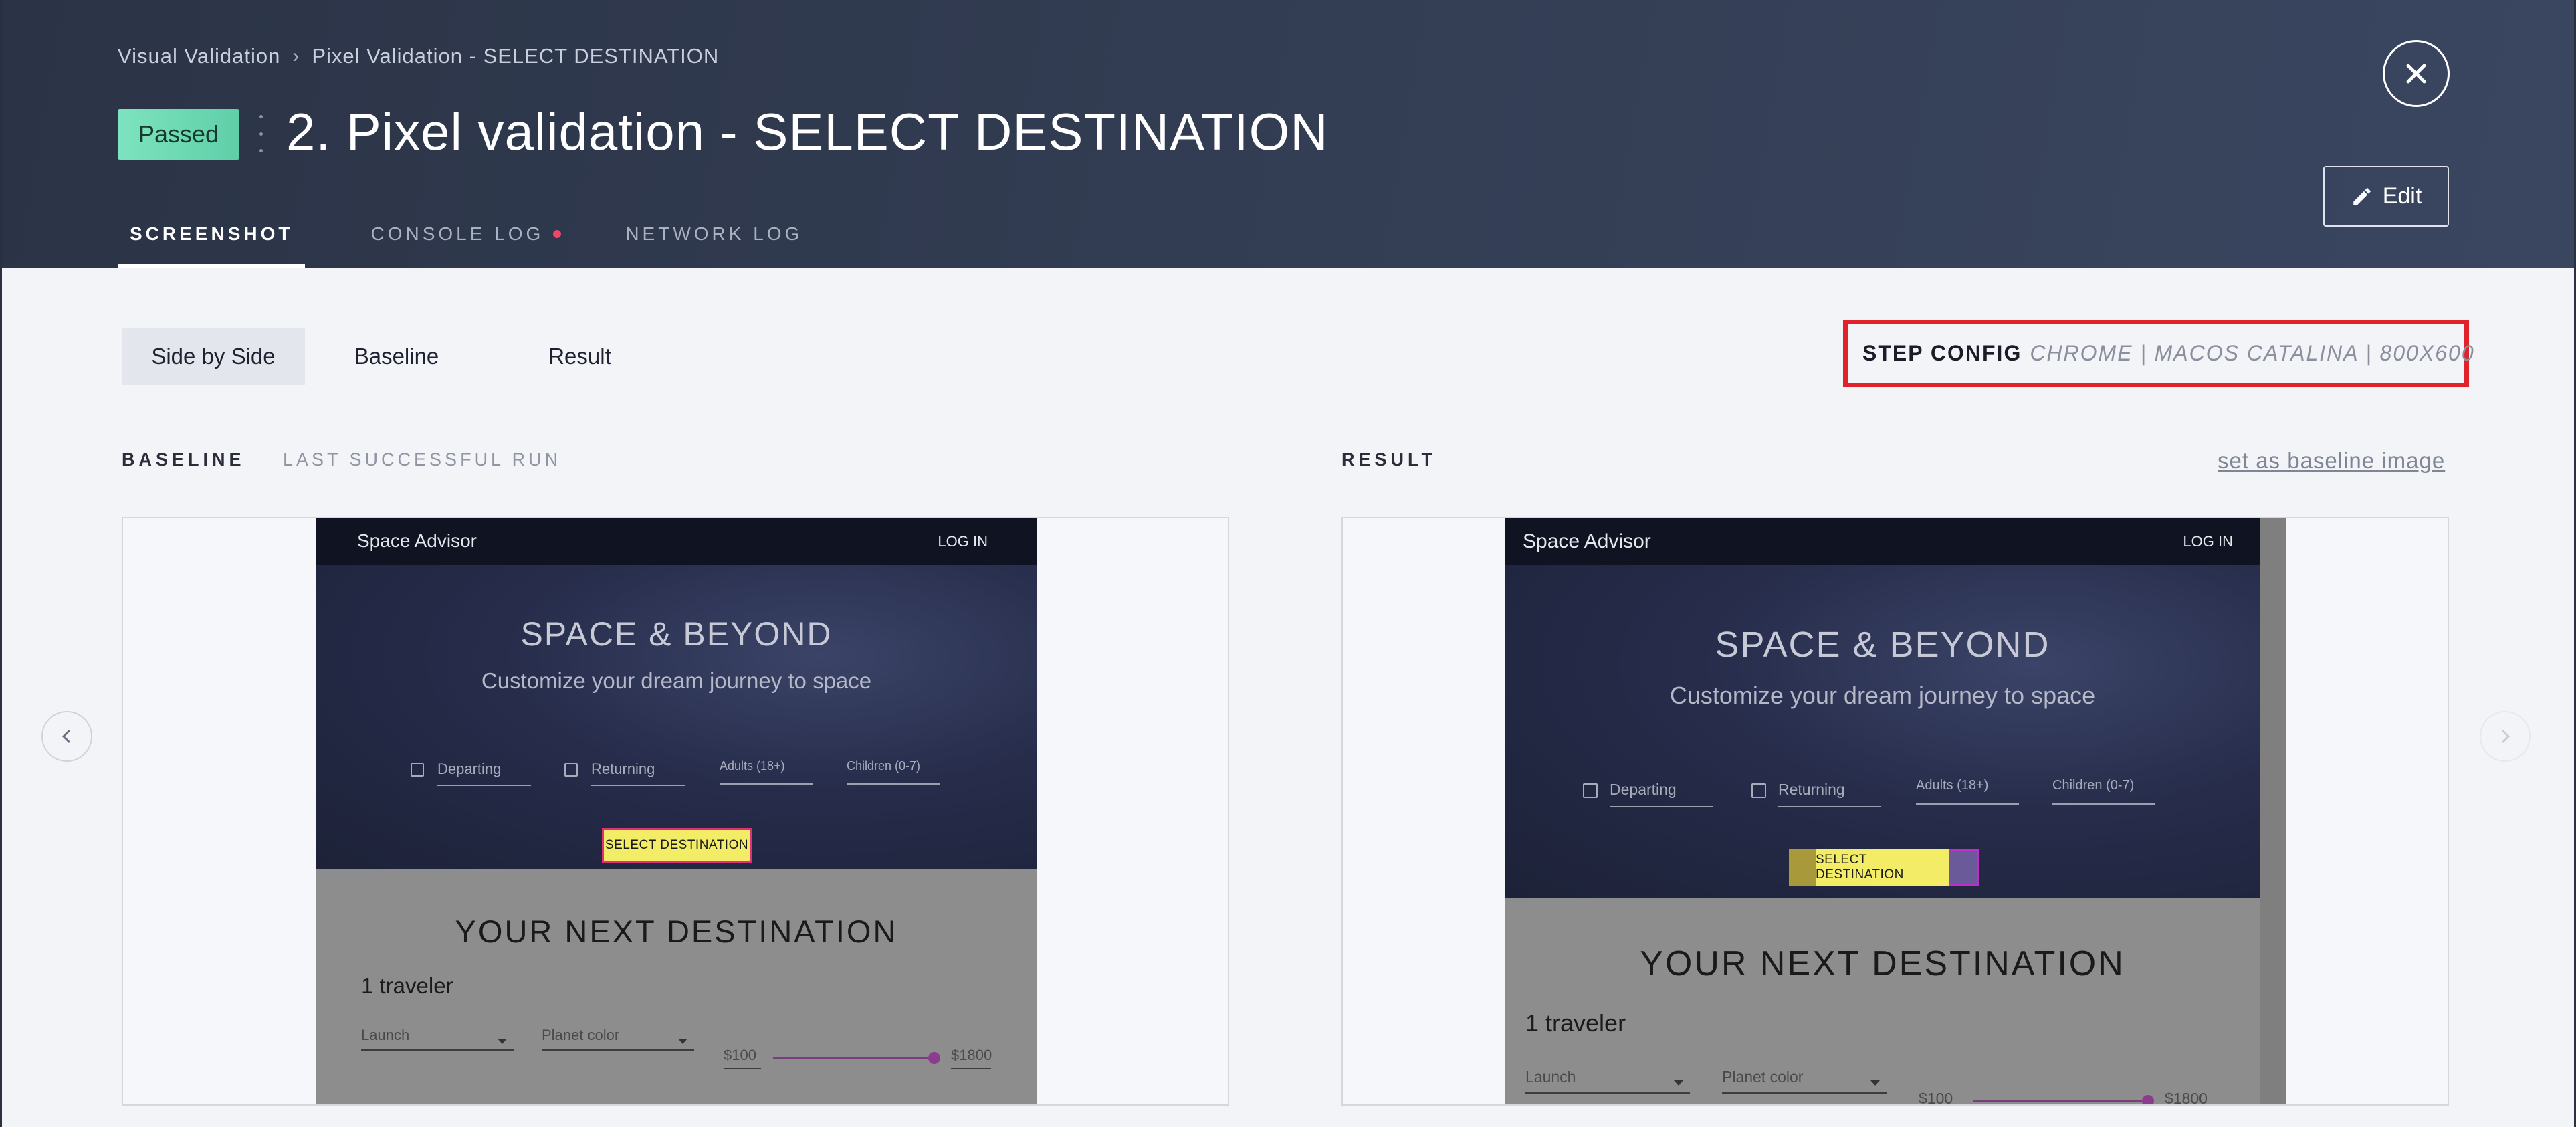 This screenshot has width=2576, height=1127. Describe the element at coordinates (457, 233) in the screenshot. I see `tab-console-log-label: CONSOLE LOG` at that location.